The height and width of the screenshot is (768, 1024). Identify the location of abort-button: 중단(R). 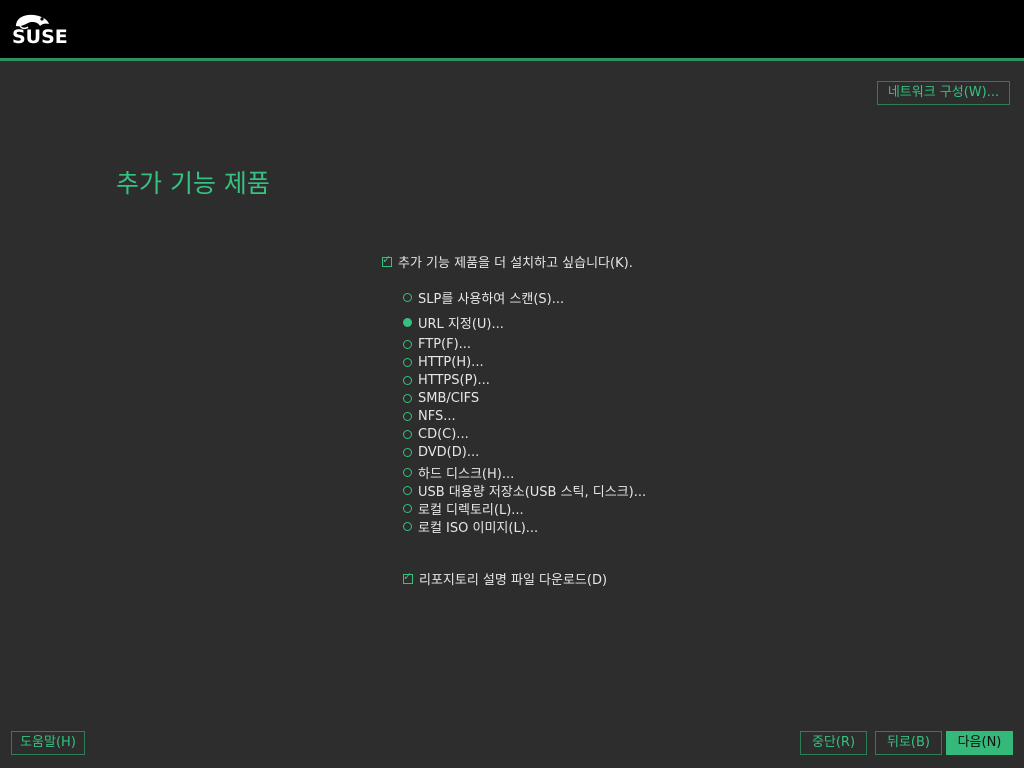
(833, 743).